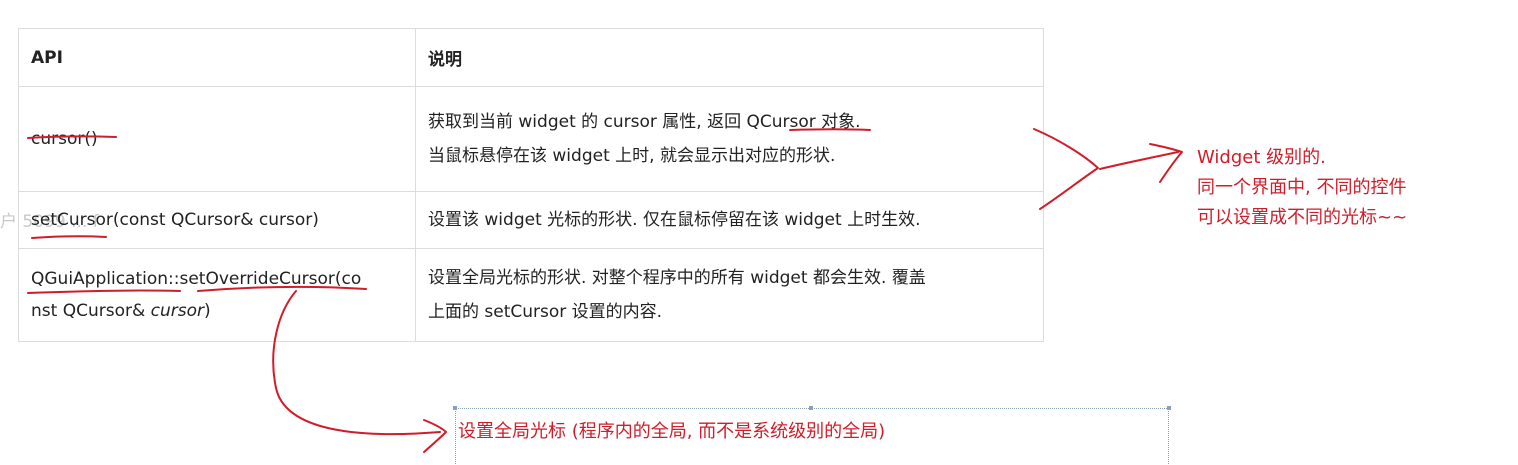 The image size is (1518, 465). I want to click on desc-line: 获取到当前 widget 的 cursor 属性, 返回 QCursor 对象., so click(644, 122).